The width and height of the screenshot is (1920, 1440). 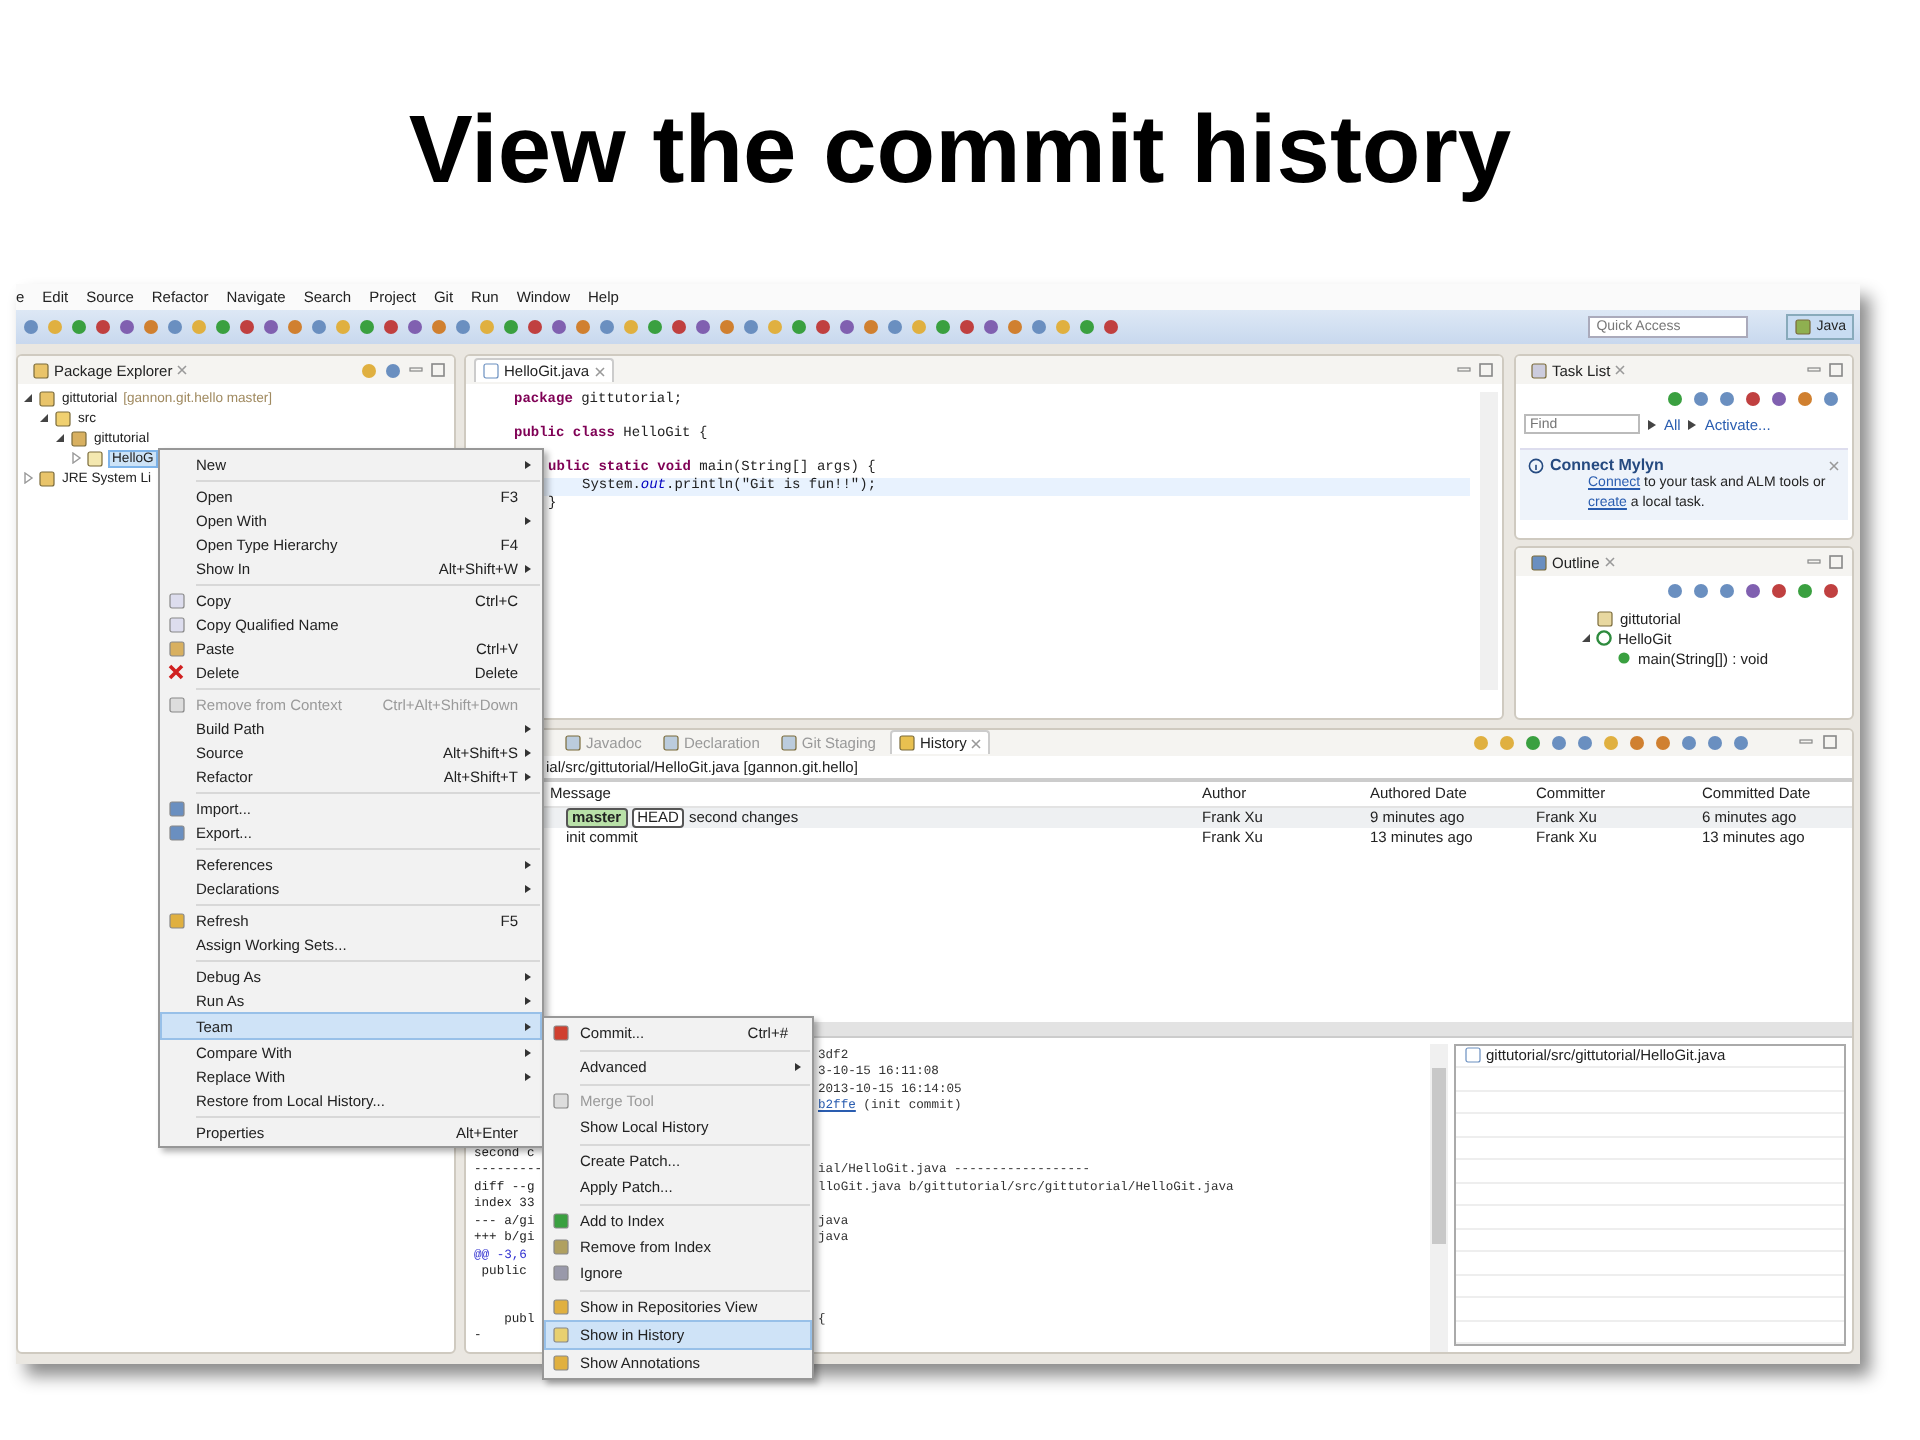 What do you see at coordinates (1607, 465) in the screenshot?
I see `banner-title: Connect Mylyn` at bounding box center [1607, 465].